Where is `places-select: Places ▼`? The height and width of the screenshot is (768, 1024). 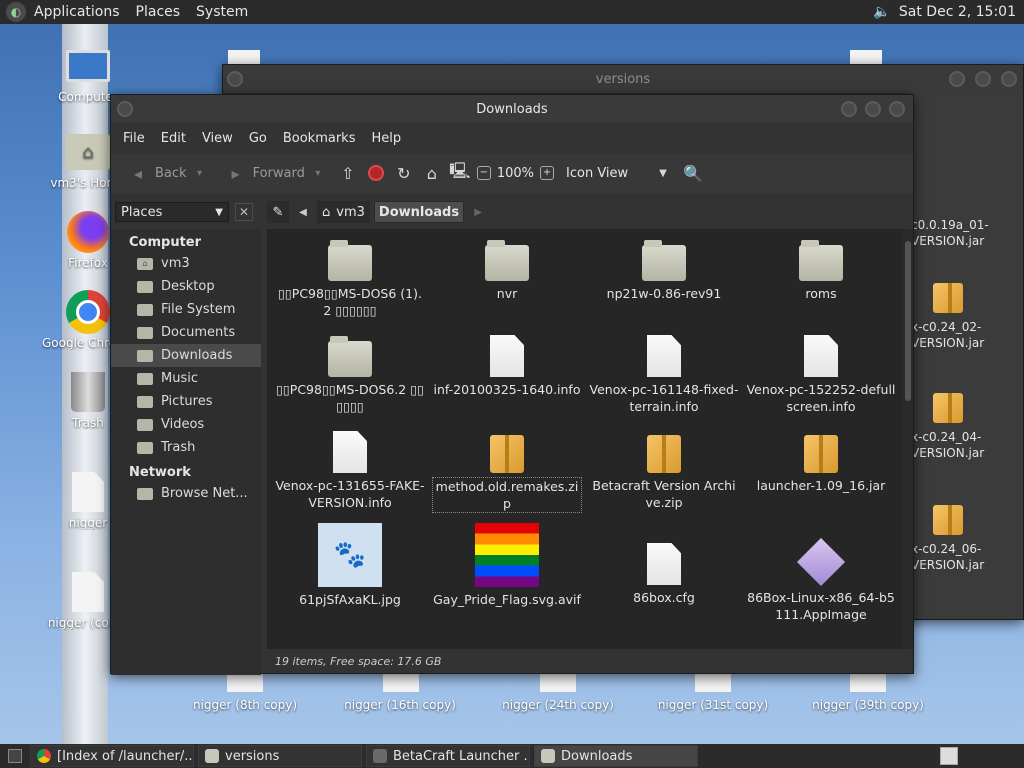
places-select: Places ▼ is located at coordinates (172, 212).